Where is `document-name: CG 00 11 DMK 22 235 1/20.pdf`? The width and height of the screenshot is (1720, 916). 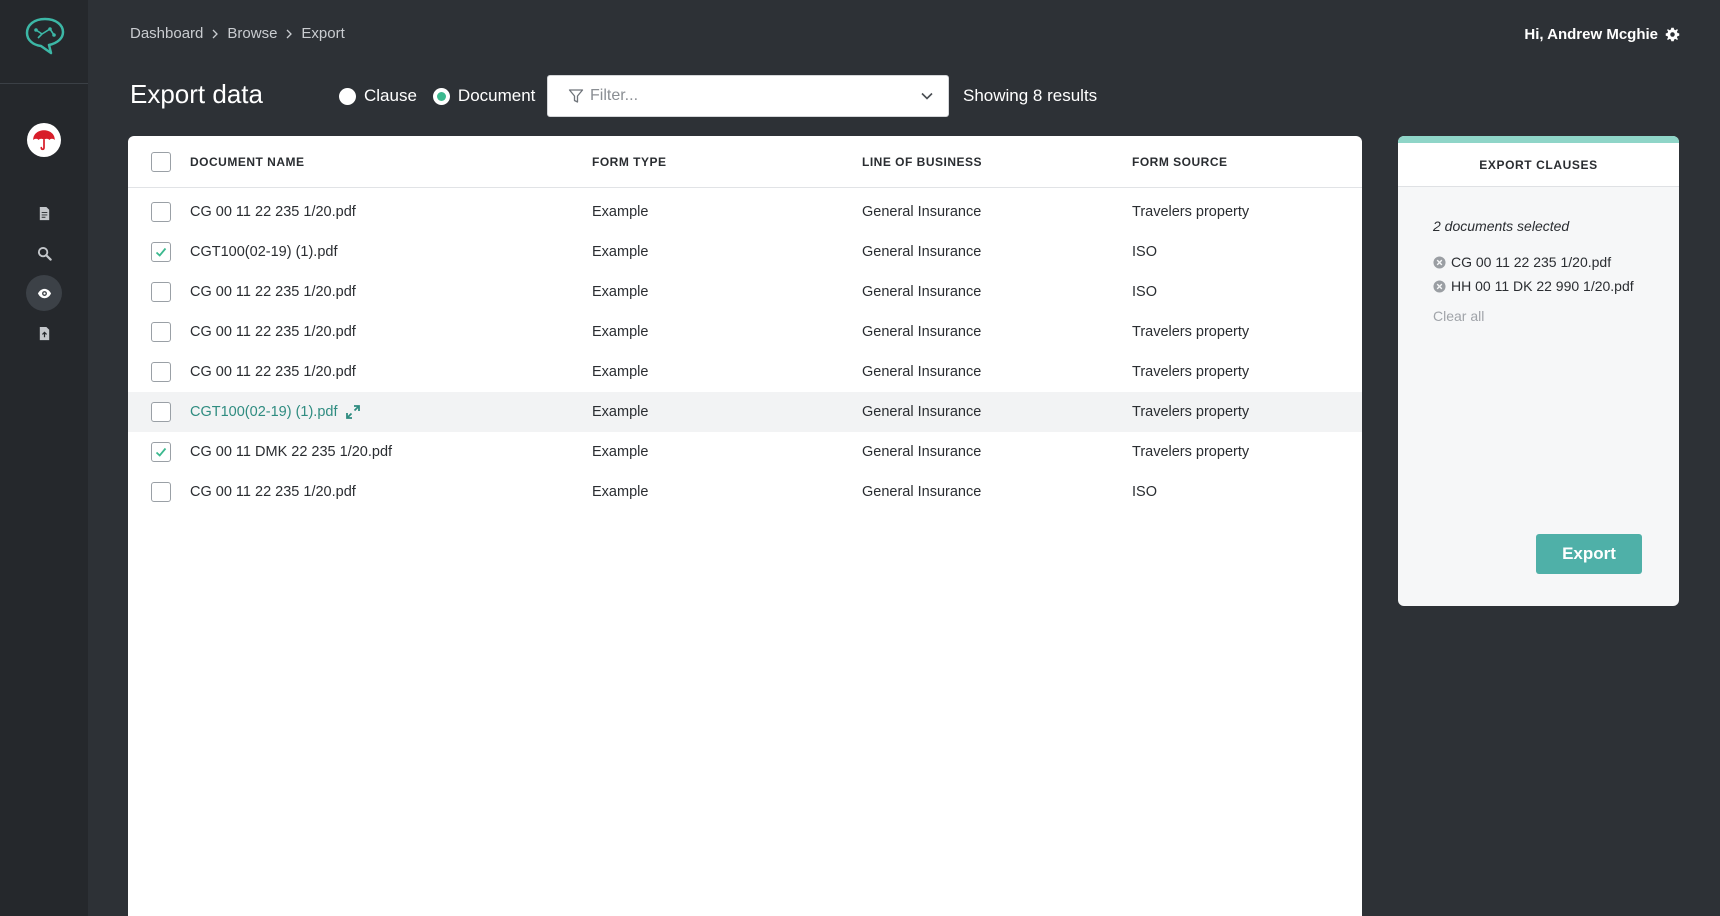
document-name: CG 00 11 DMK 22 235 1/20.pdf is located at coordinates (291, 452).